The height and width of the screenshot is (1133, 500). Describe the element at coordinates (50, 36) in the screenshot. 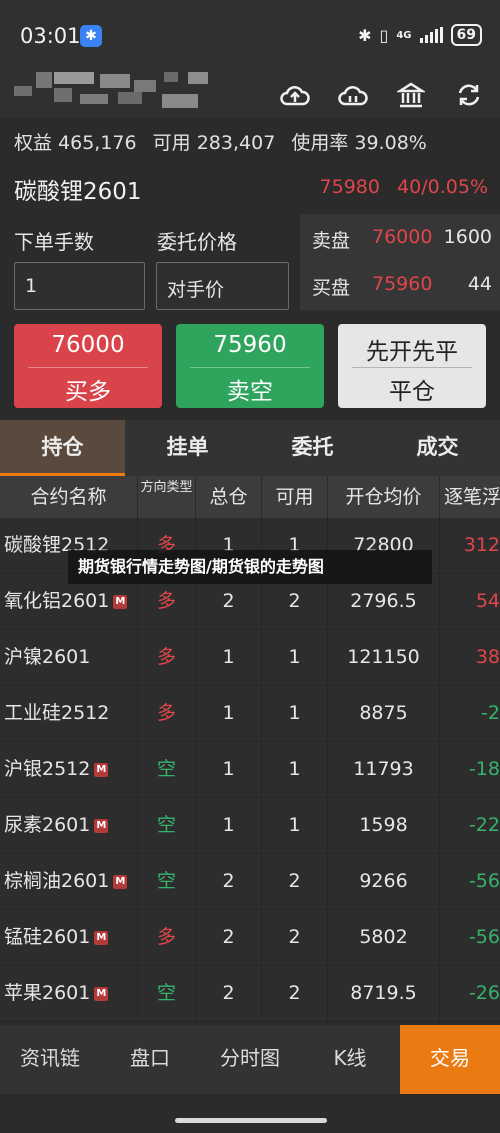

I see `status-time: 03:01` at that location.